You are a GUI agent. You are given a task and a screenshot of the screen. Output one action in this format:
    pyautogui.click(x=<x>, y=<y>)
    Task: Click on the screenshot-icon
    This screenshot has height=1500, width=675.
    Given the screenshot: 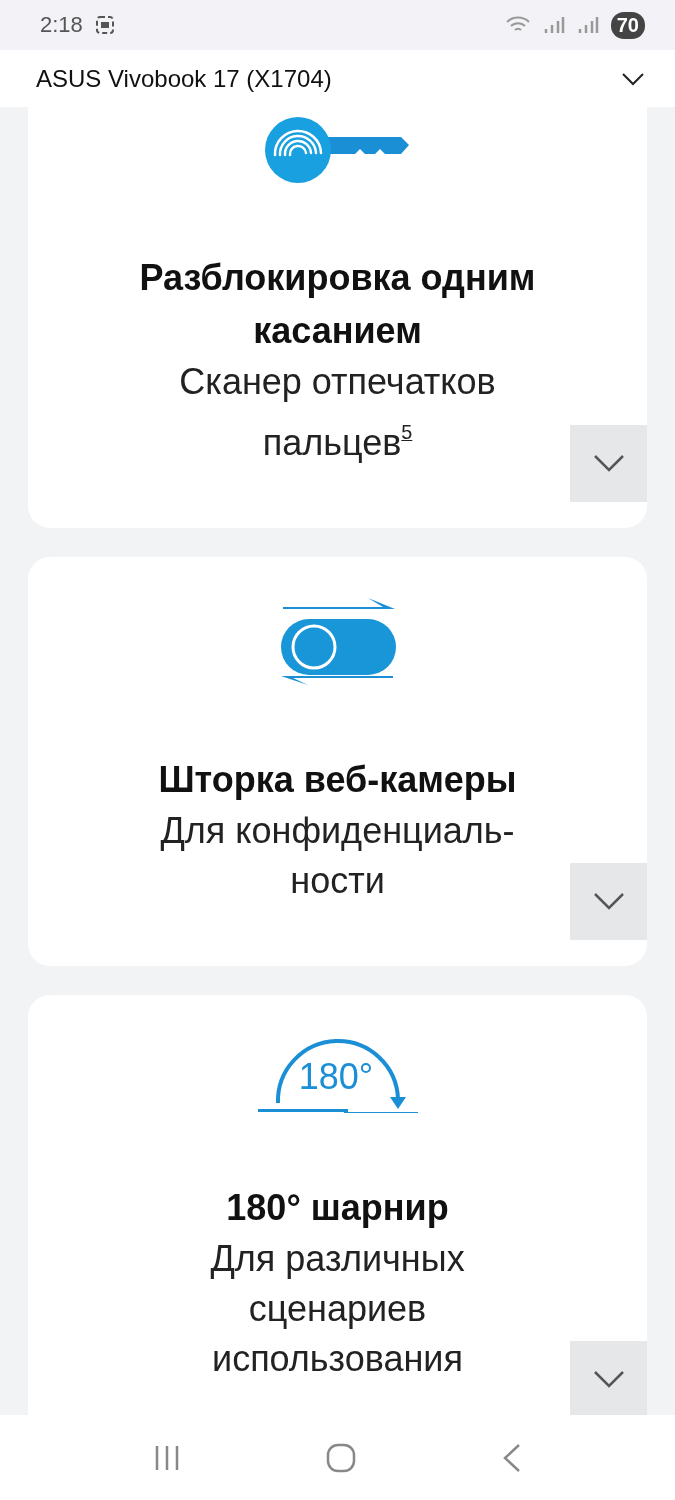 What is the action you would take?
    pyautogui.click(x=104, y=25)
    